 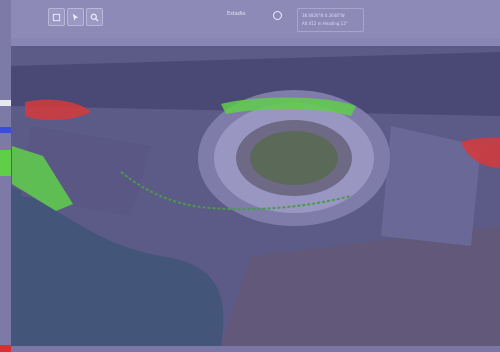 I want to click on coordinates-line-1: 38.4826°N 0.3648°W, so click(x=323, y=15).